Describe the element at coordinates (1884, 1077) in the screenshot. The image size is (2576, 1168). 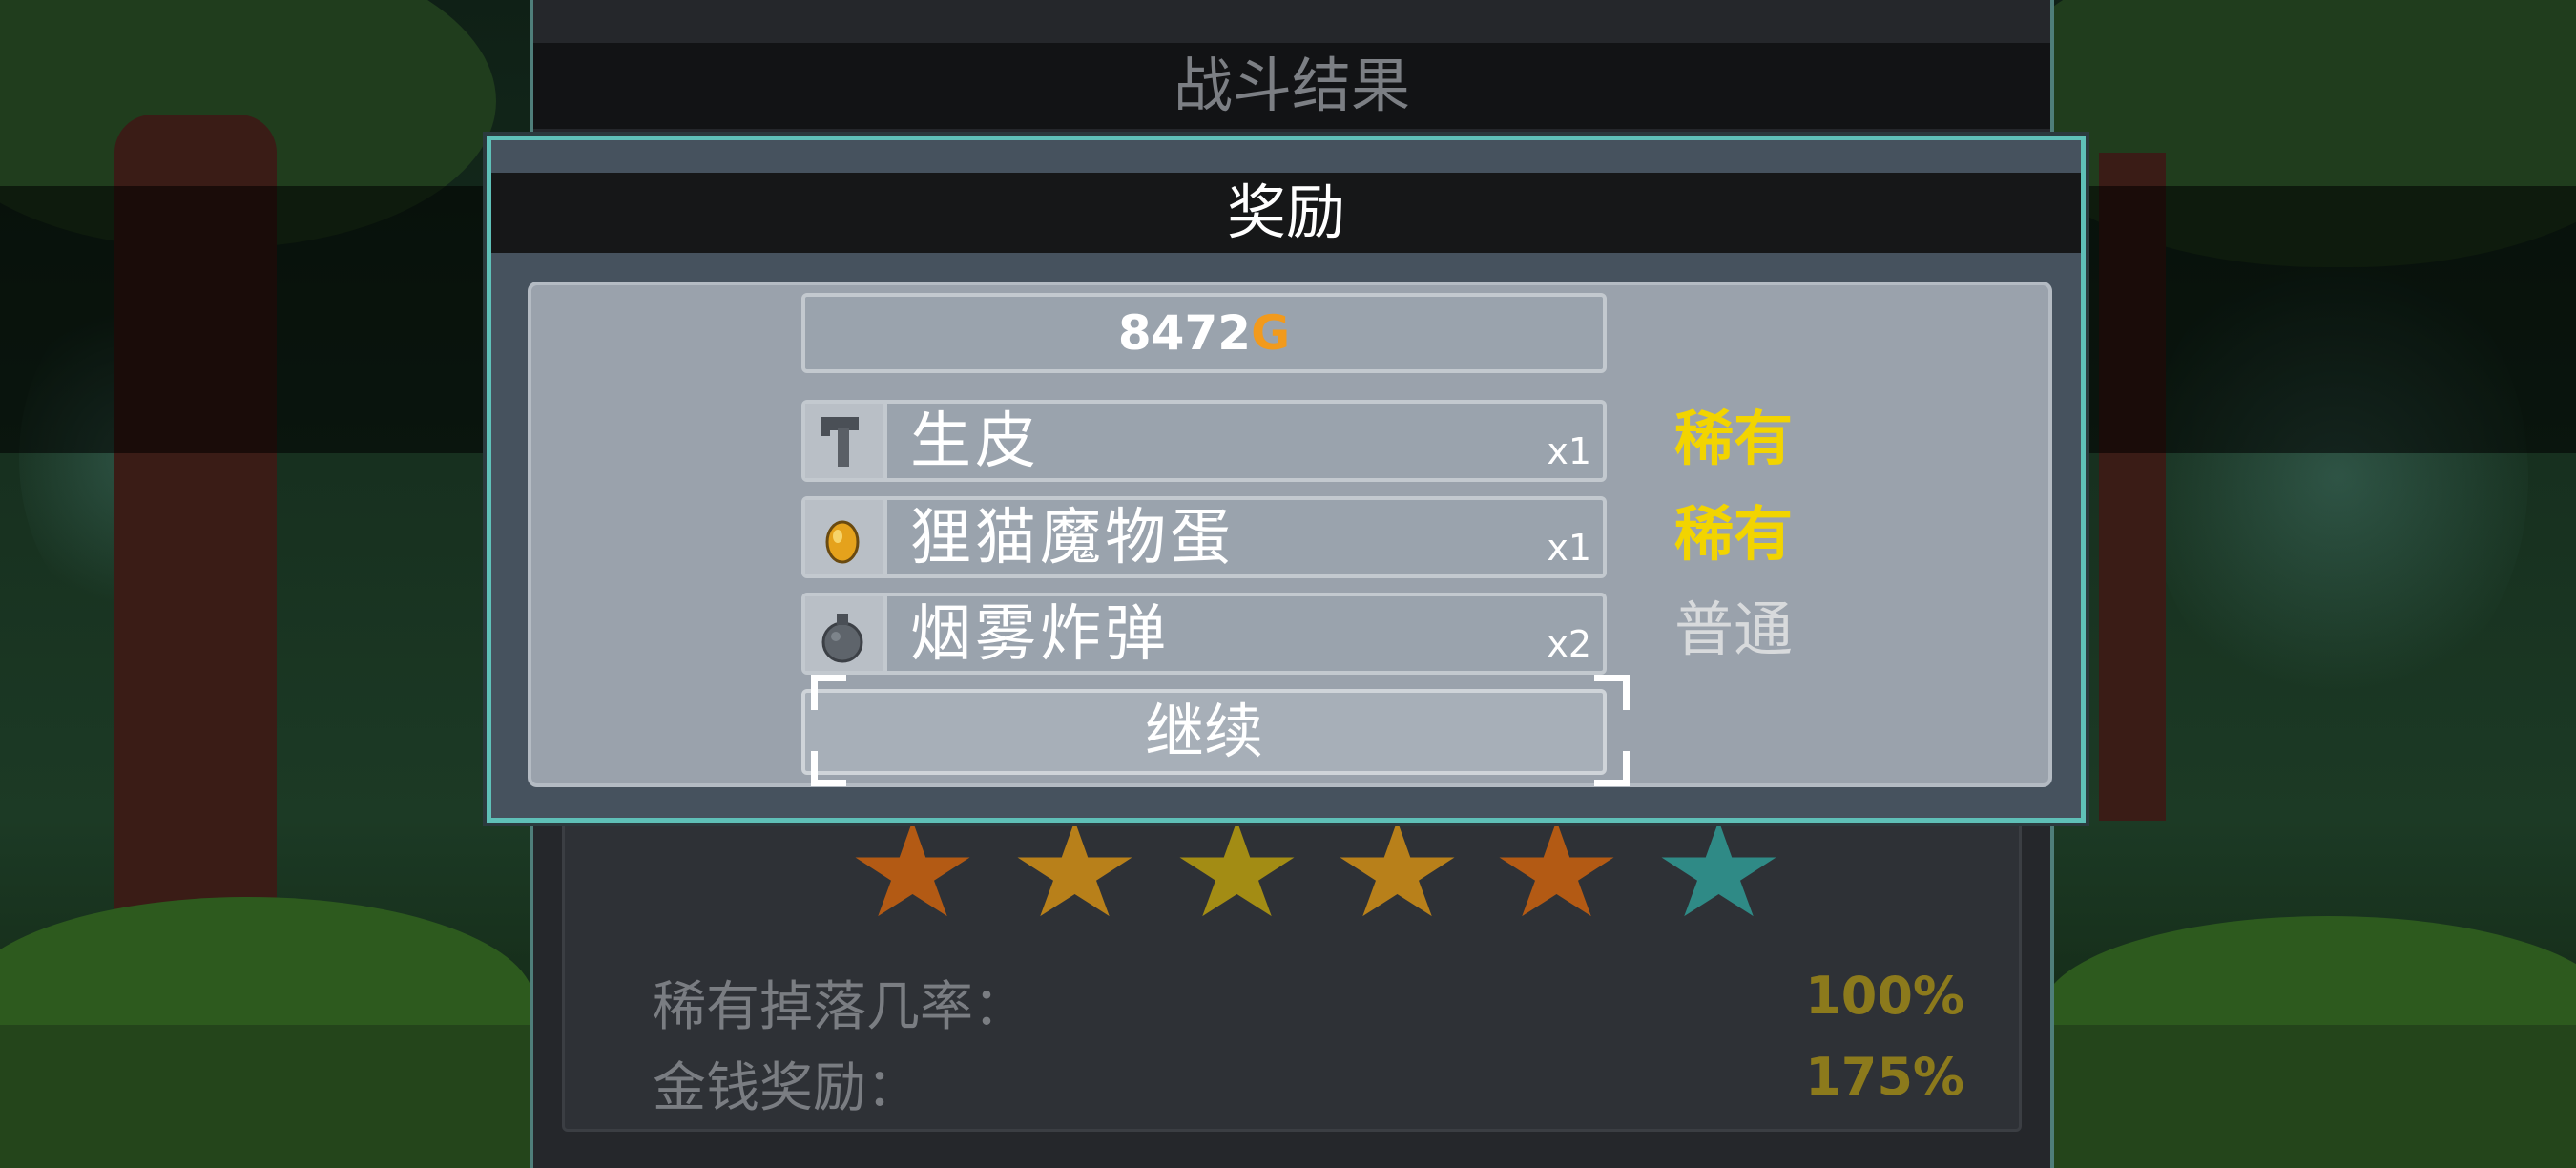
I see `money-bonus-value: 175%` at that location.